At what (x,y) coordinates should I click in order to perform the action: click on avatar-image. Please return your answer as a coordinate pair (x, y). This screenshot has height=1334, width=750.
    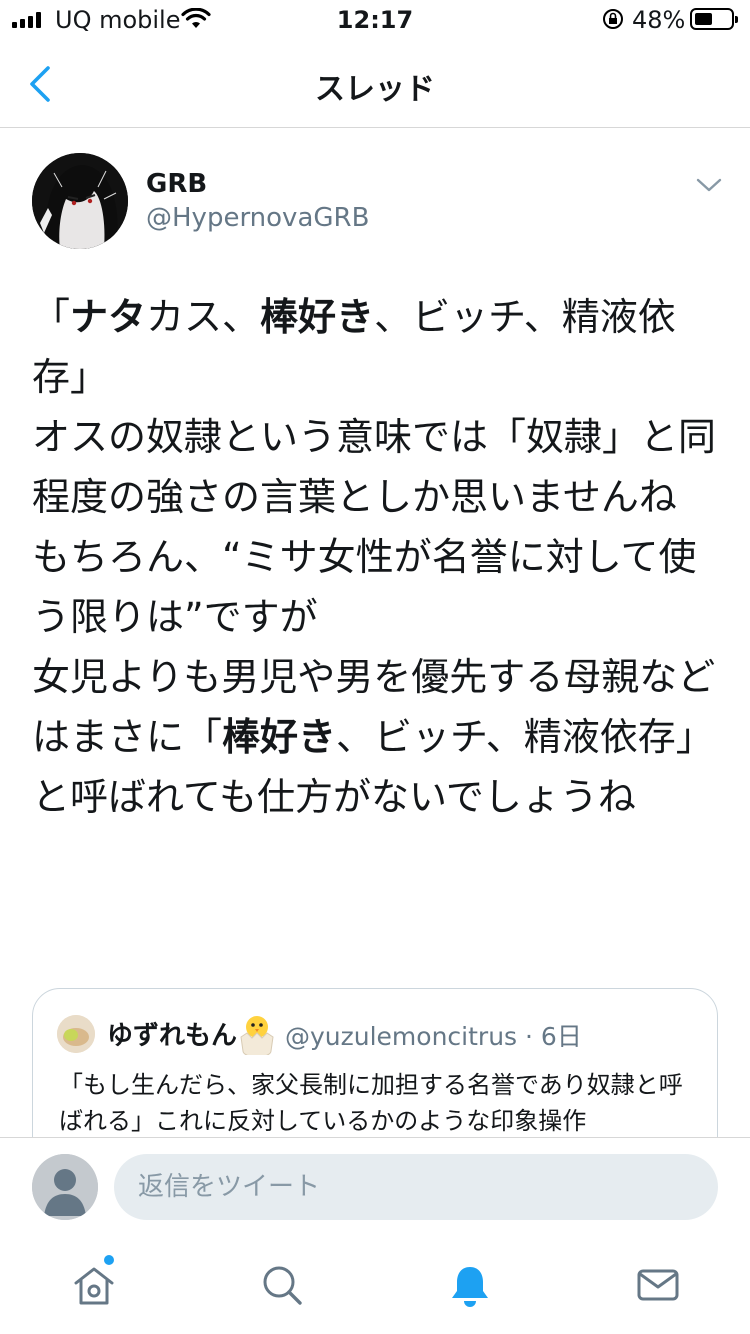
    Looking at the image, I should click on (80, 201).